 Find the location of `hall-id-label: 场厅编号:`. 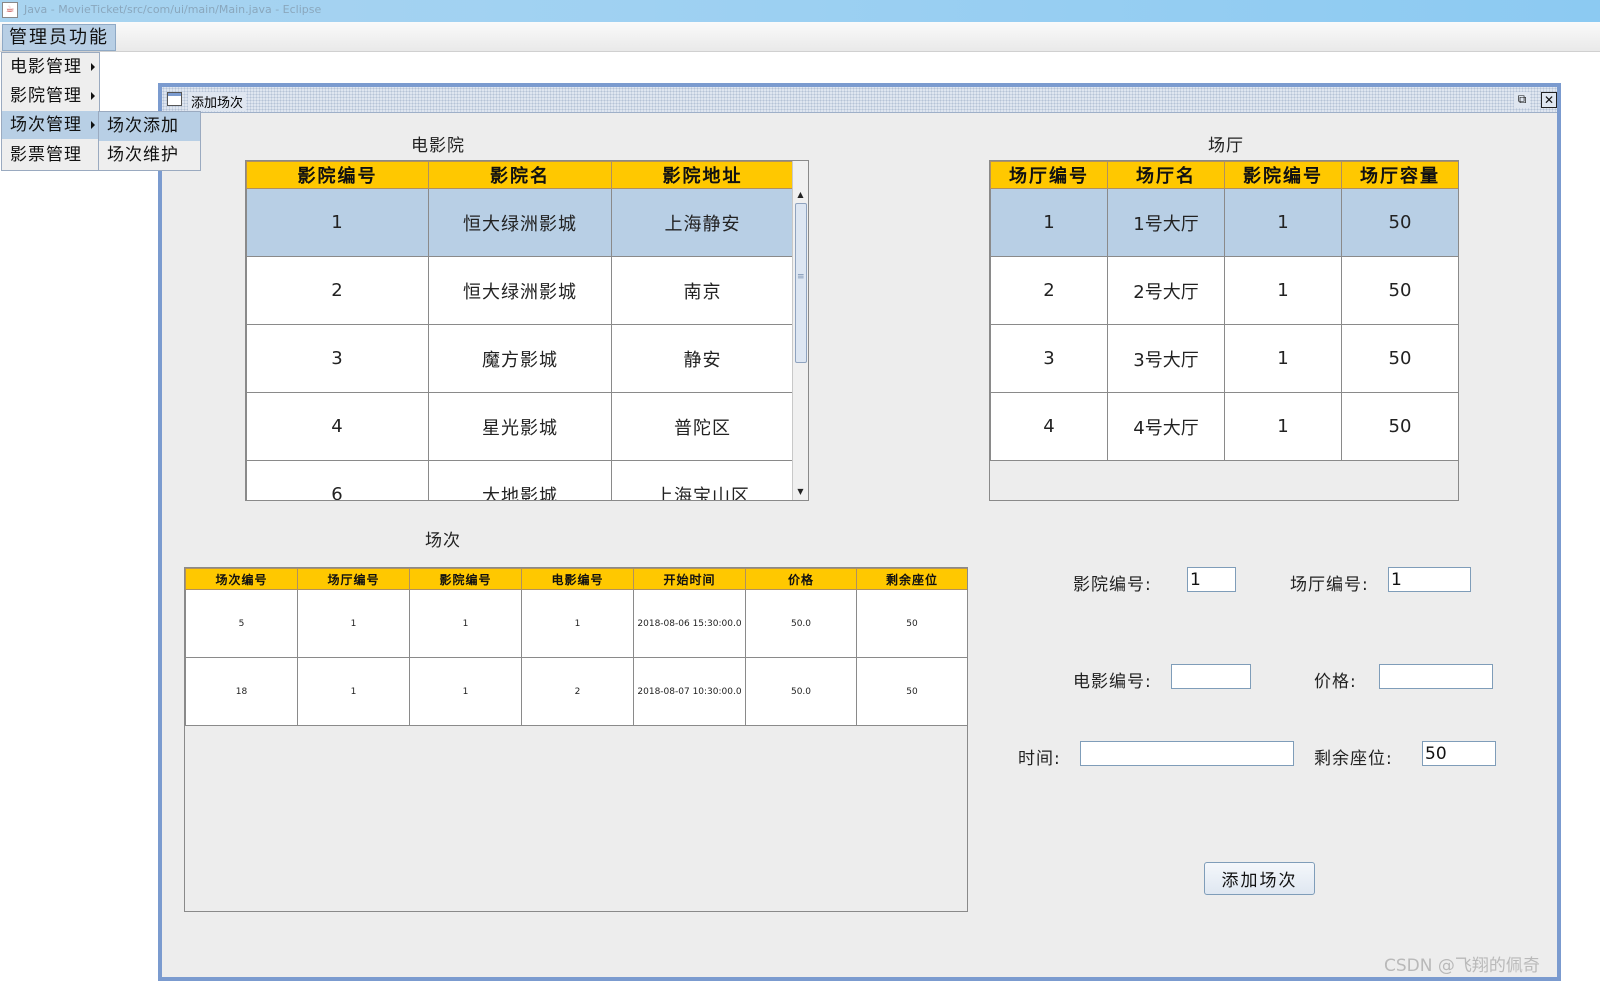

hall-id-label: 场厅编号: is located at coordinates (1329, 585).